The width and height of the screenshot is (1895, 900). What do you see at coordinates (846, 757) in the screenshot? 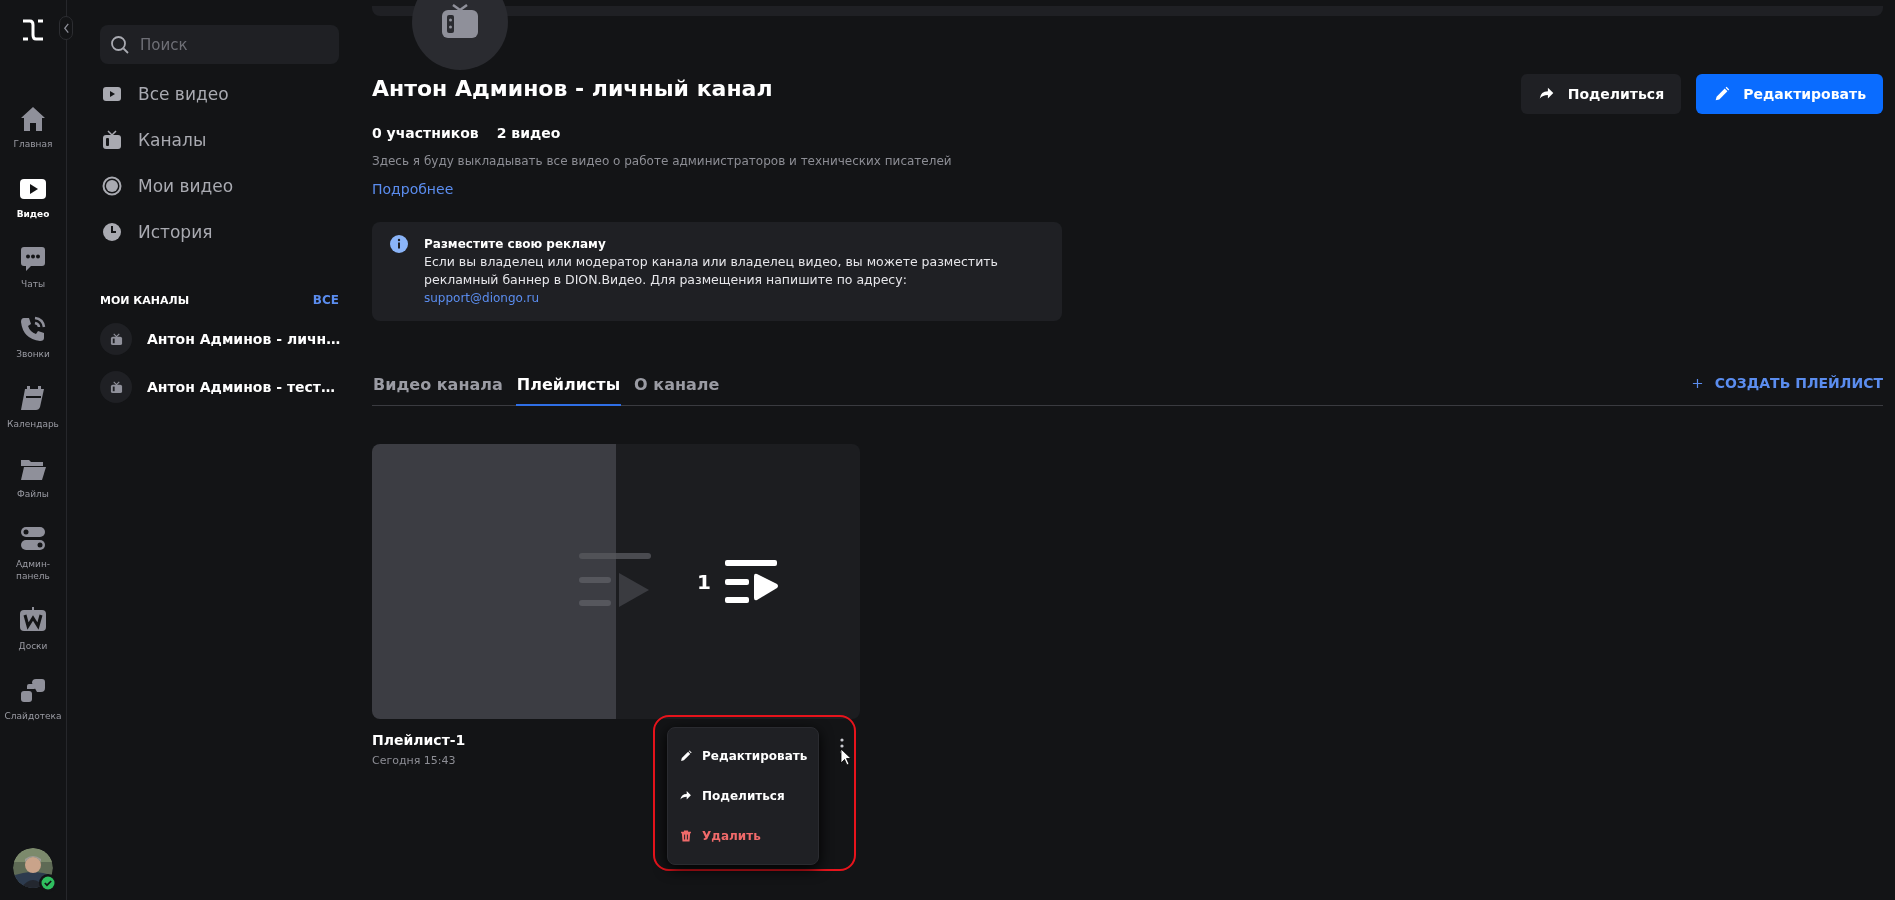
I see `cursor-icon` at bounding box center [846, 757].